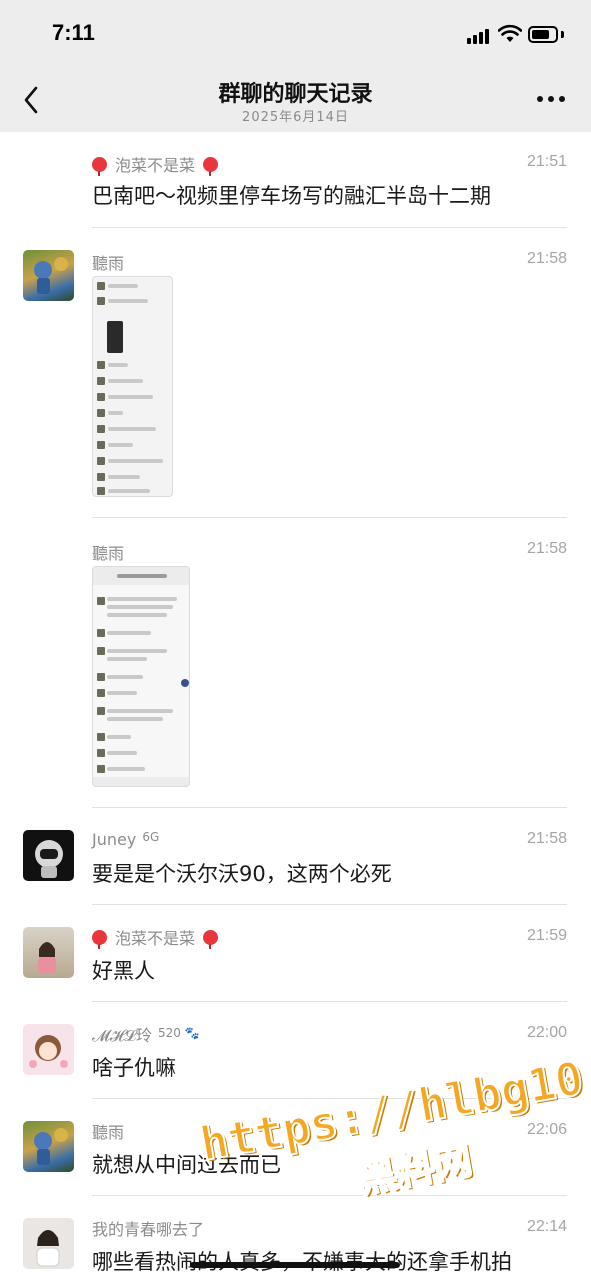 The width and height of the screenshot is (591, 1280). What do you see at coordinates (546, 935) in the screenshot?
I see `message-time: 21:59` at bounding box center [546, 935].